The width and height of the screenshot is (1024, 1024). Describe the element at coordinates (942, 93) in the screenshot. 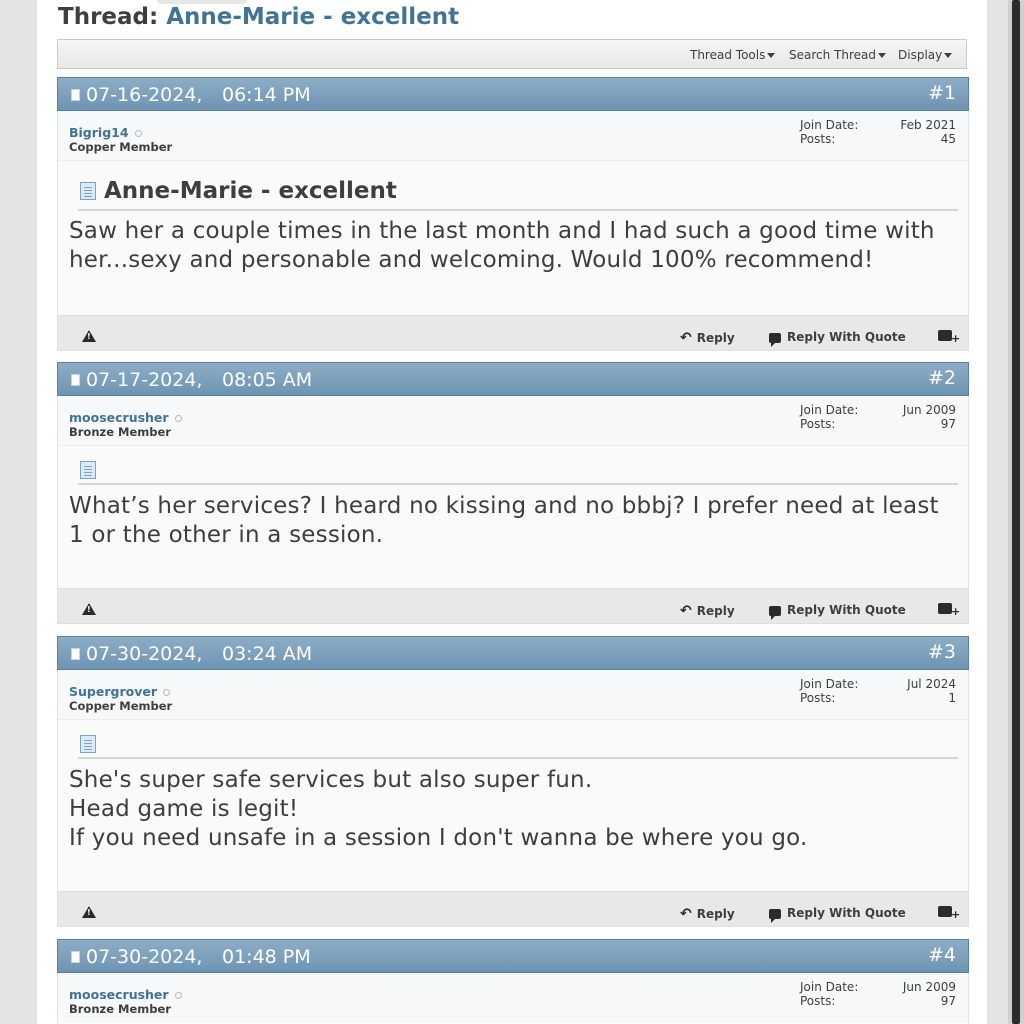

I see `post-number-link: #1` at that location.